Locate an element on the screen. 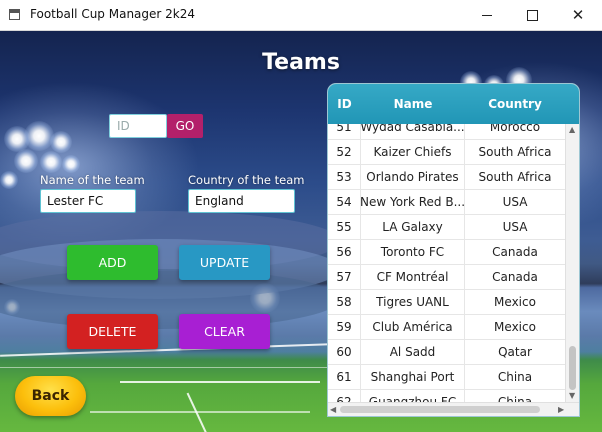 This screenshot has height=432, width=602. scroll-right-arrow-icon: ▶ is located at coordinates (561, 410).